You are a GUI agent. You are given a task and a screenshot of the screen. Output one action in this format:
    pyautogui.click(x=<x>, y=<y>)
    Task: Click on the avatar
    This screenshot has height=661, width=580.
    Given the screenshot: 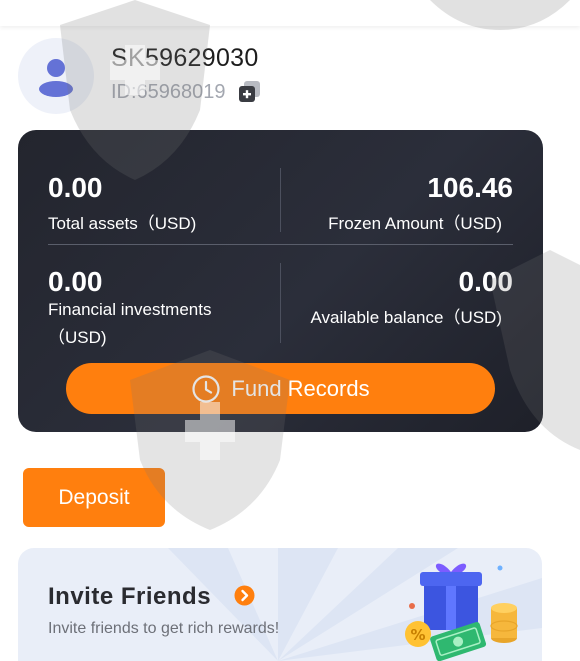 What is the action you would take?
    pyautogui.click(x=56, y=76)
    